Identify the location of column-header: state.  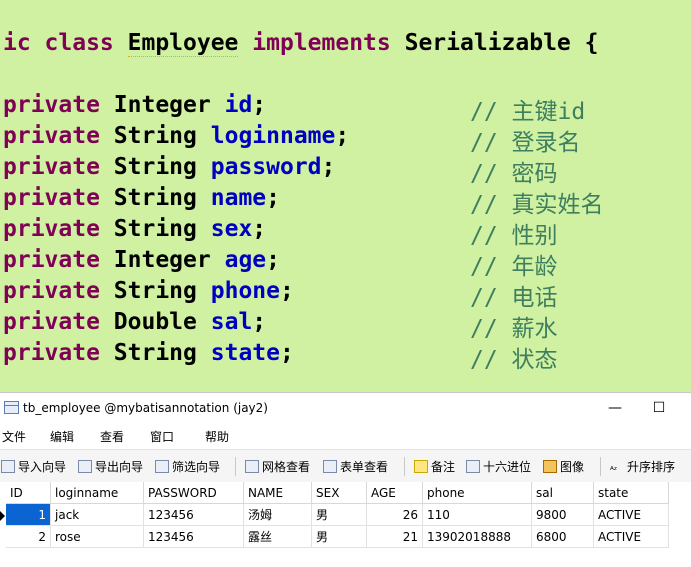
(631, 493).